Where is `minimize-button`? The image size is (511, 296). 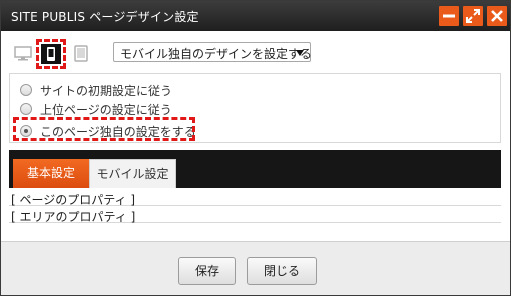 minimize-button is located at coordinates (449, 16).